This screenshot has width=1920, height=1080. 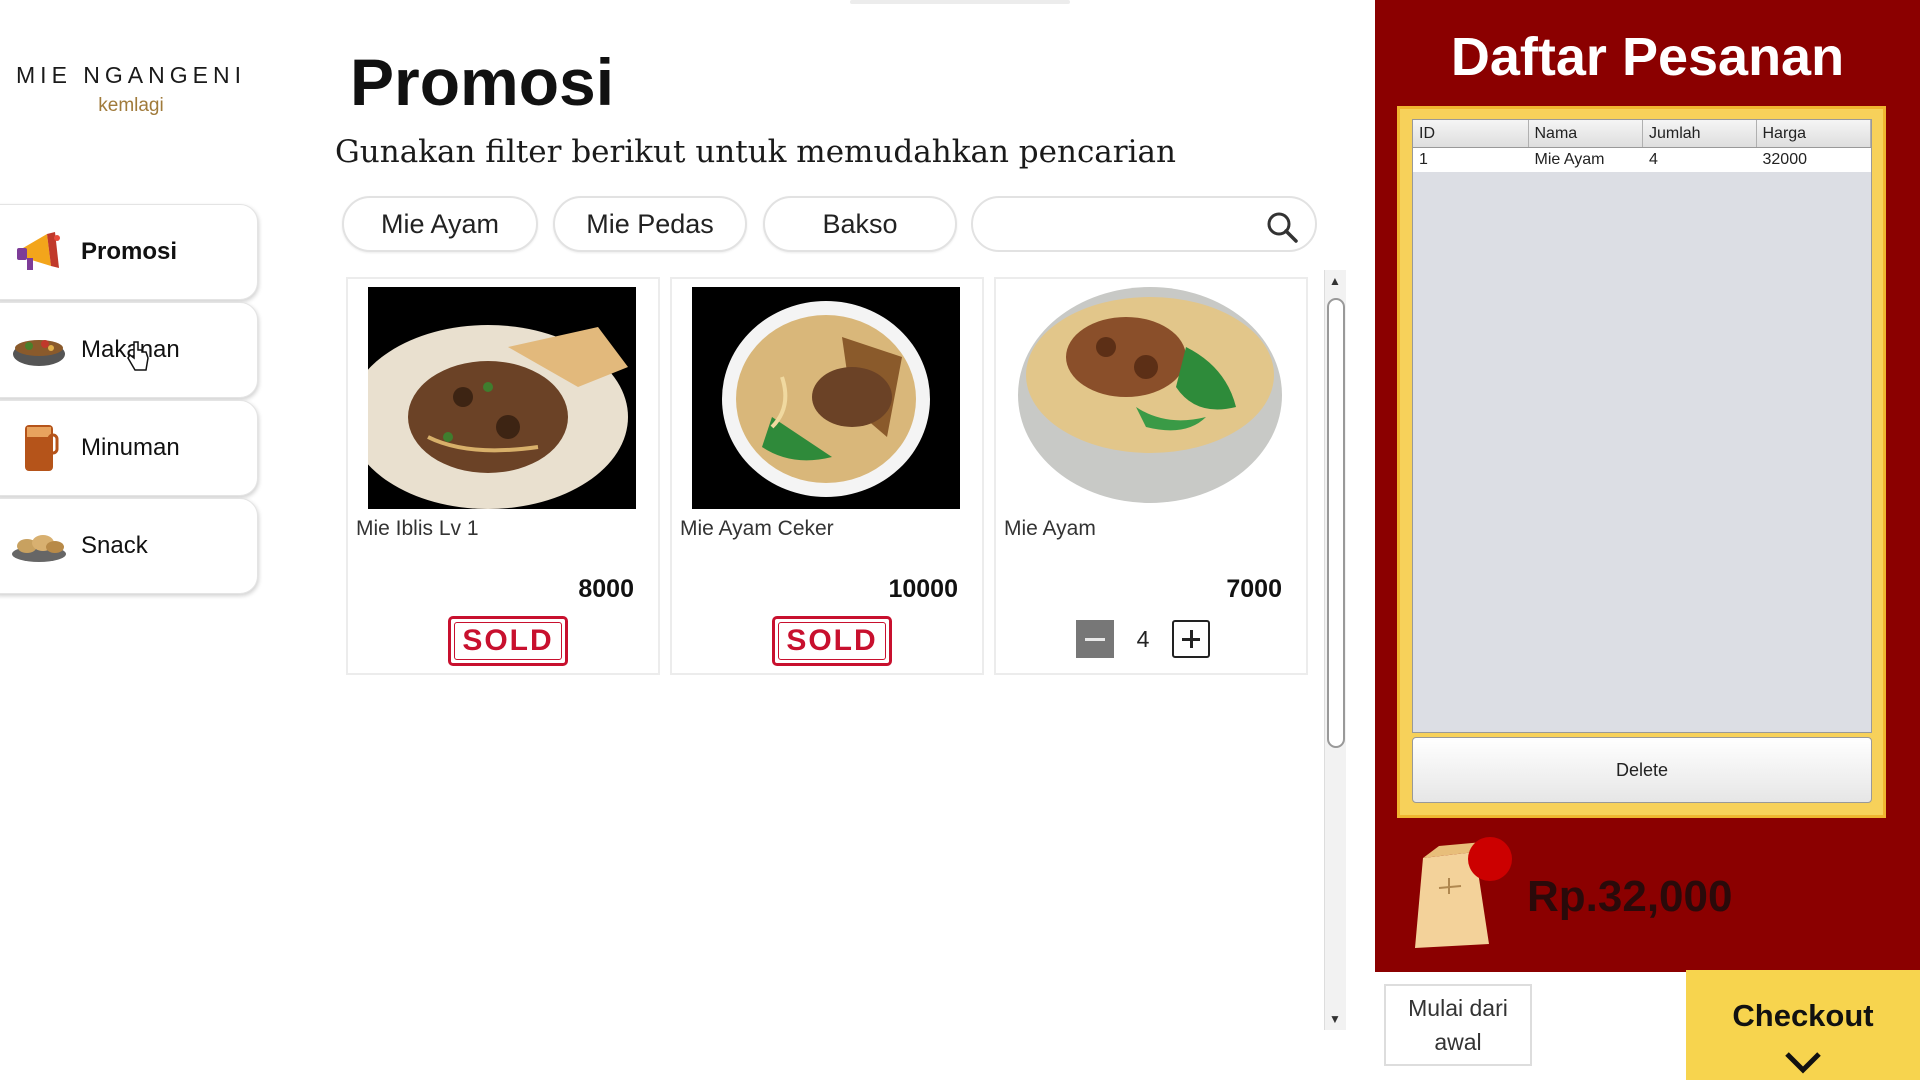 I want to click on product-price: 10000, so click(x=923, y=589).